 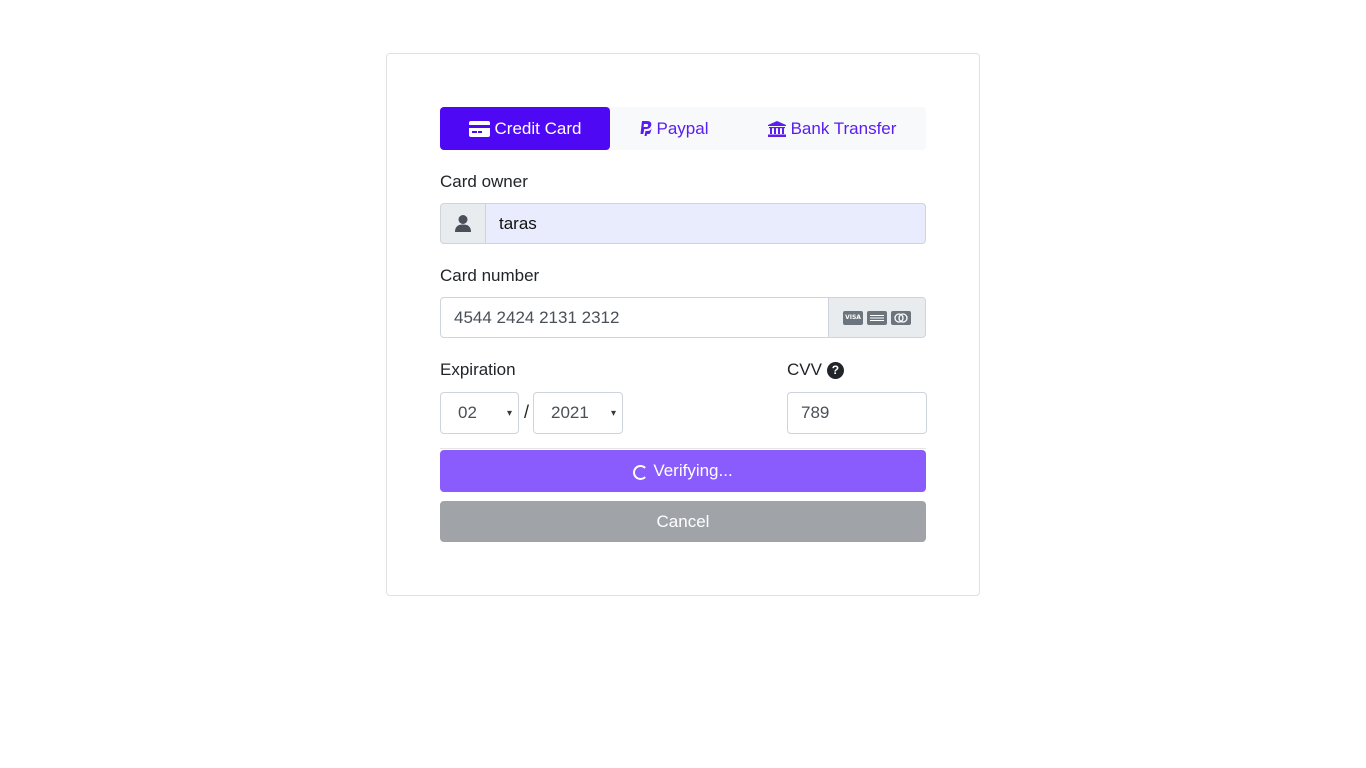 I want to click on tab-credit-card: Credit Card, so click(x=525, y=128).